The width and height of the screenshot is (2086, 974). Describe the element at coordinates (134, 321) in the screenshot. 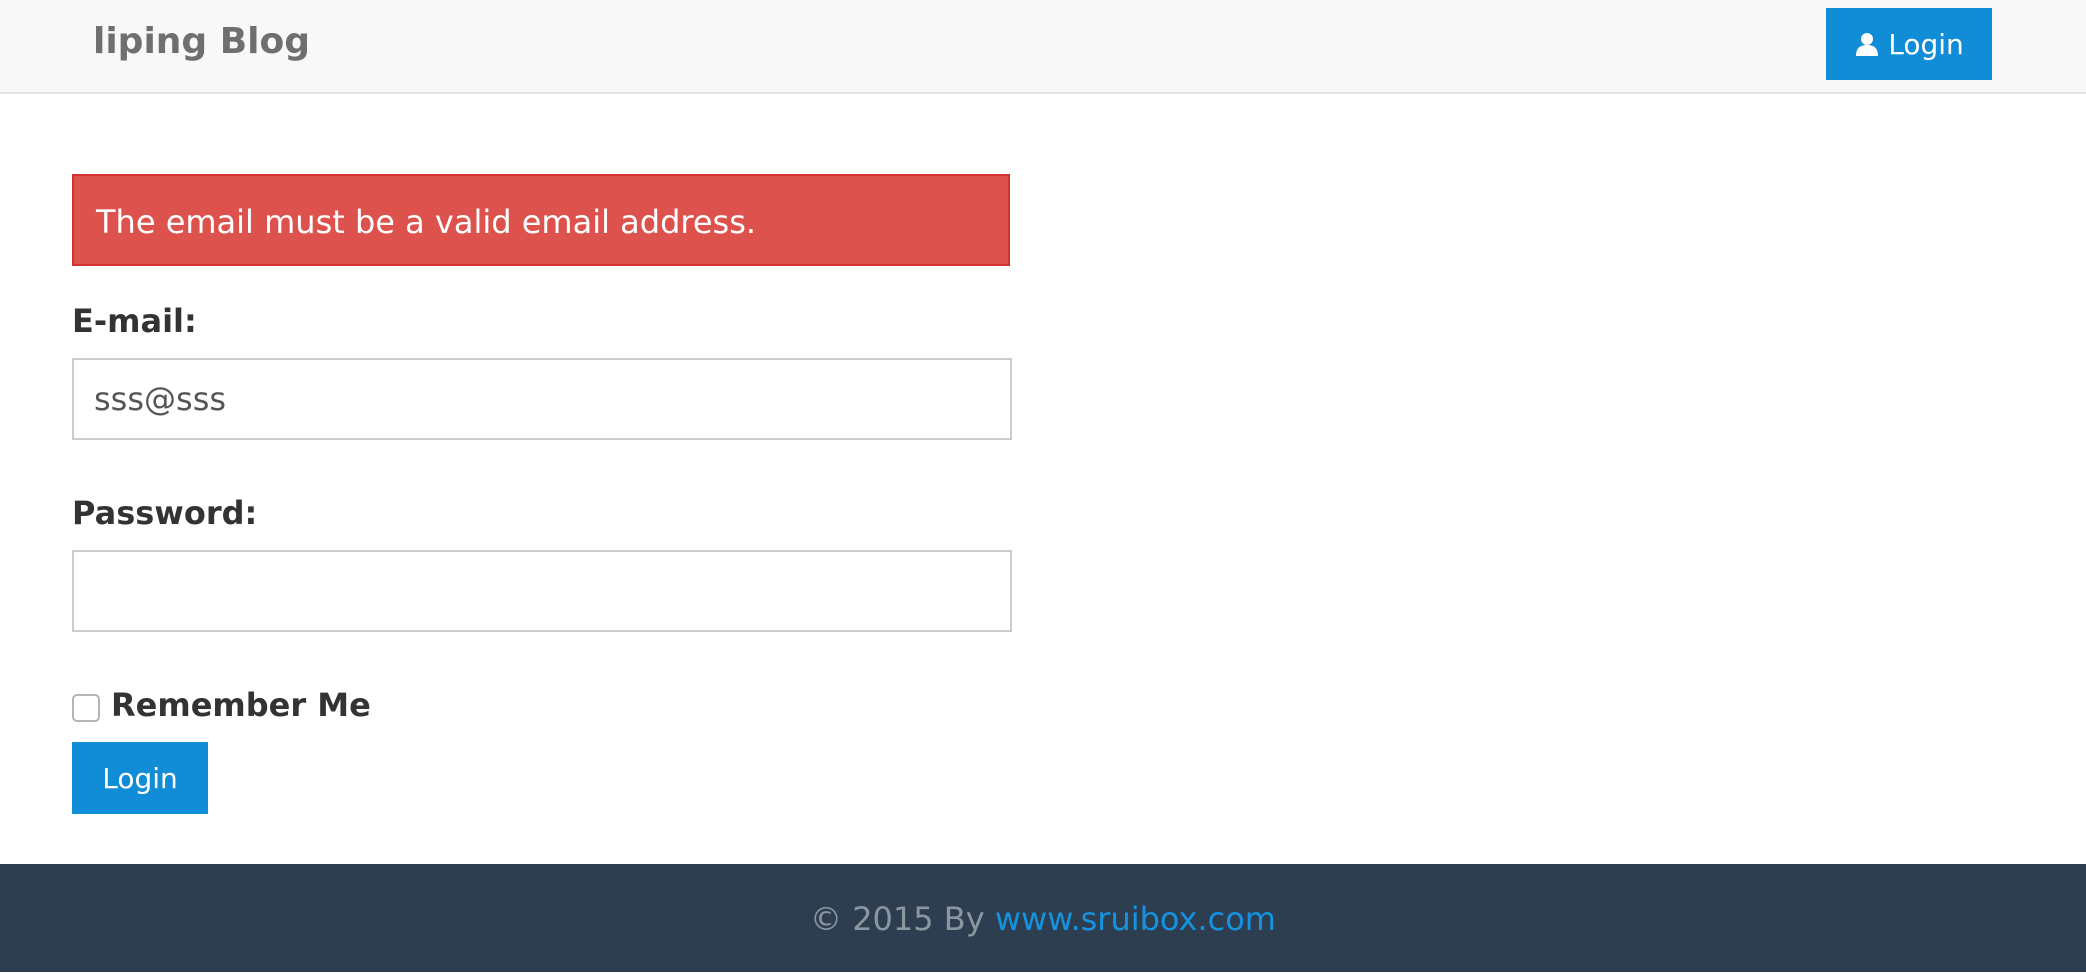

I see `email-label: E-mail:` at that location.